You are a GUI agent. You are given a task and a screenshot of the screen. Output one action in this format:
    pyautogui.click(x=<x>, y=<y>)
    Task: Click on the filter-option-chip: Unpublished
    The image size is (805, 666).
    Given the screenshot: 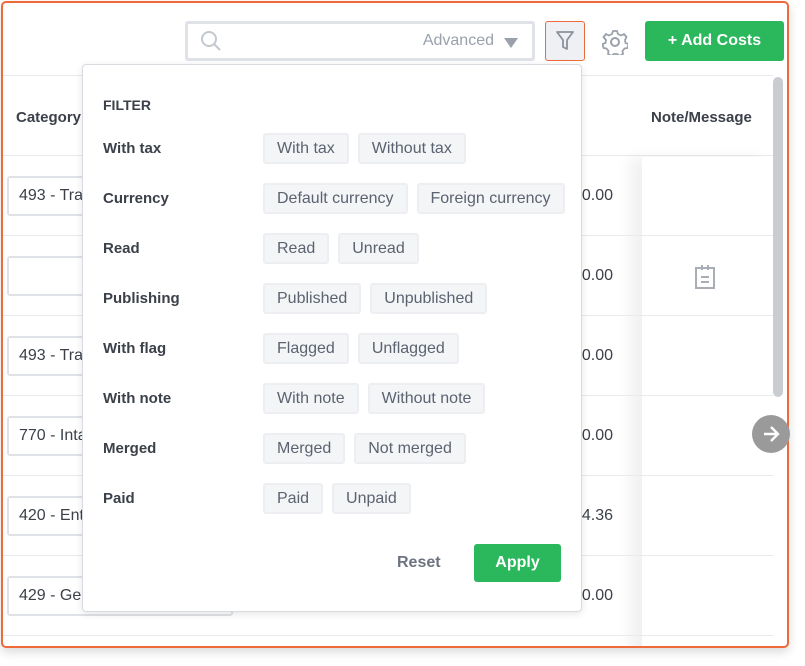 What is the action you would take?
    pyautogui.click(x=429, y=298)
    